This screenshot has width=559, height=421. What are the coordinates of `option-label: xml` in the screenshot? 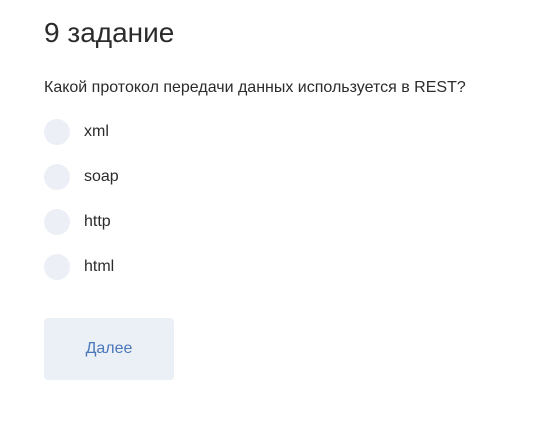 It's located at (96, 131).